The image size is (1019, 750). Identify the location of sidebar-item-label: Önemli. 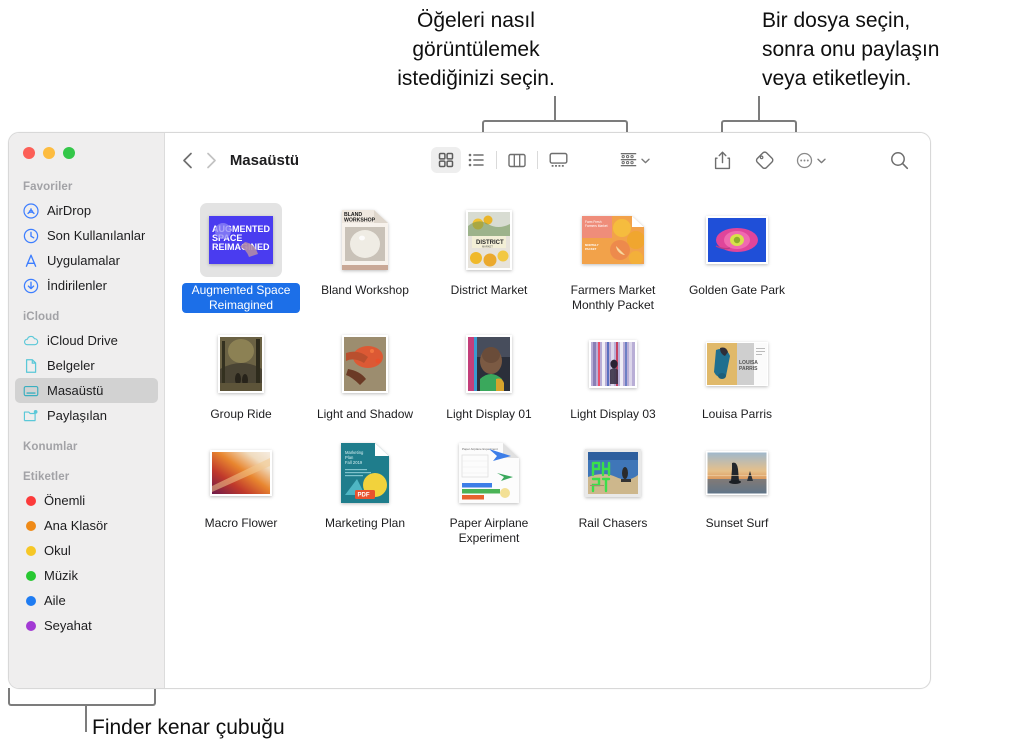
(65, 500).